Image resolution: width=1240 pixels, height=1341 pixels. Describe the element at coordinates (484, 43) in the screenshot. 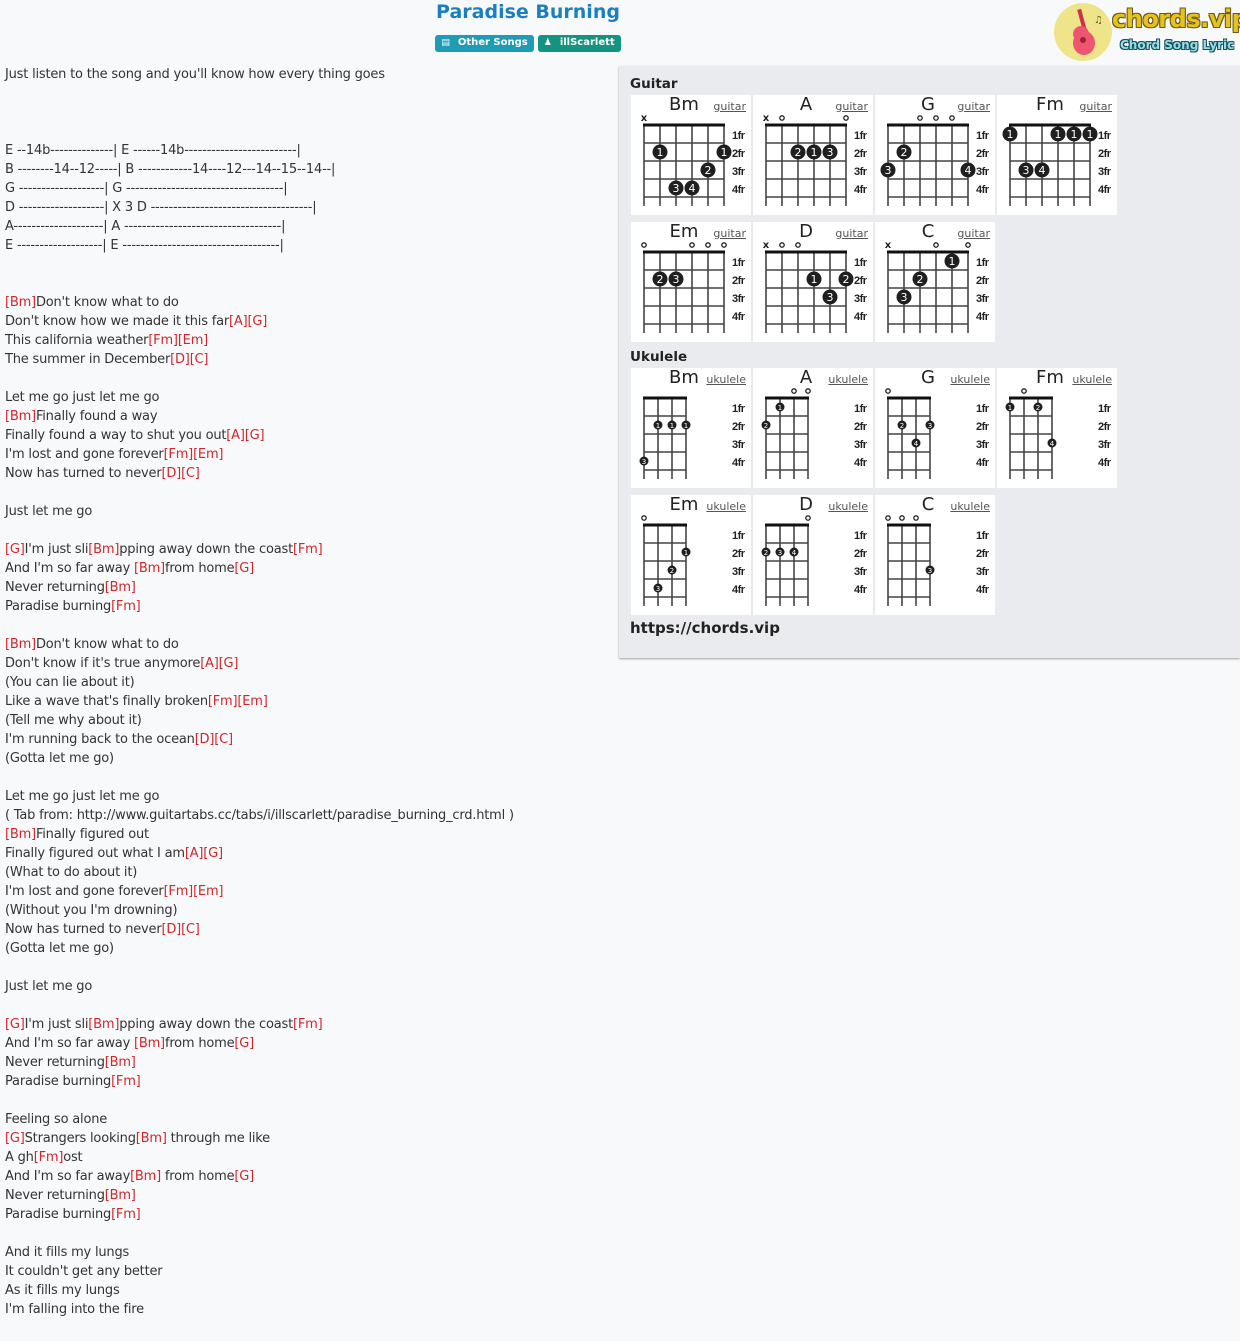

I see `category-badge: ▤ Other Songs` at that location.